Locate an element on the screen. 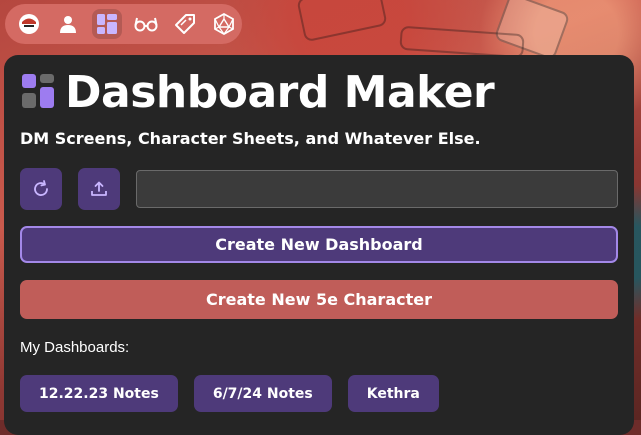 Image resolution: width=641 pixels, height=435 pixels. title-row: Dashboard Maker is located at coordinates (258, 92).